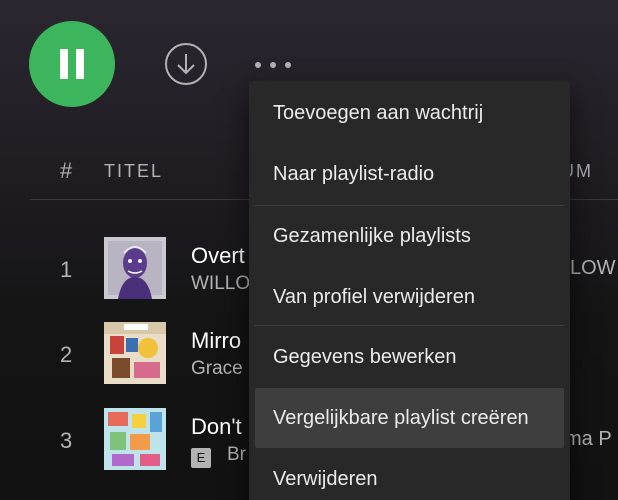  What do you see at coordinates (66, 170) in the screenshot?
I see `column-header-number: #` at bounding box center [66, 170].